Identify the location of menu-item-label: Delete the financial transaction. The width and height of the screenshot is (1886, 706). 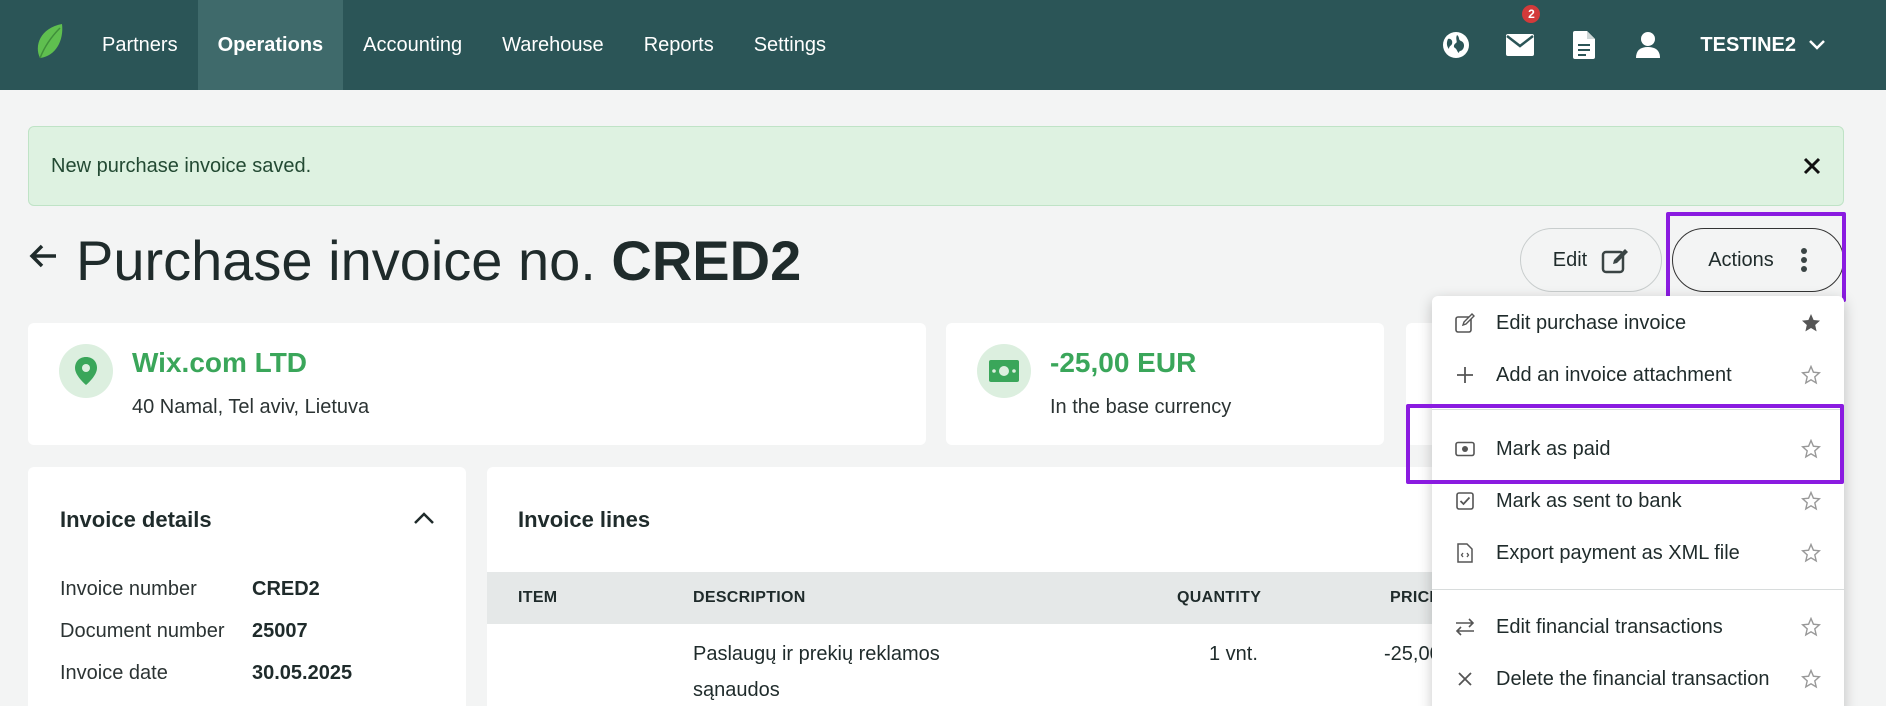
(1633, 678).